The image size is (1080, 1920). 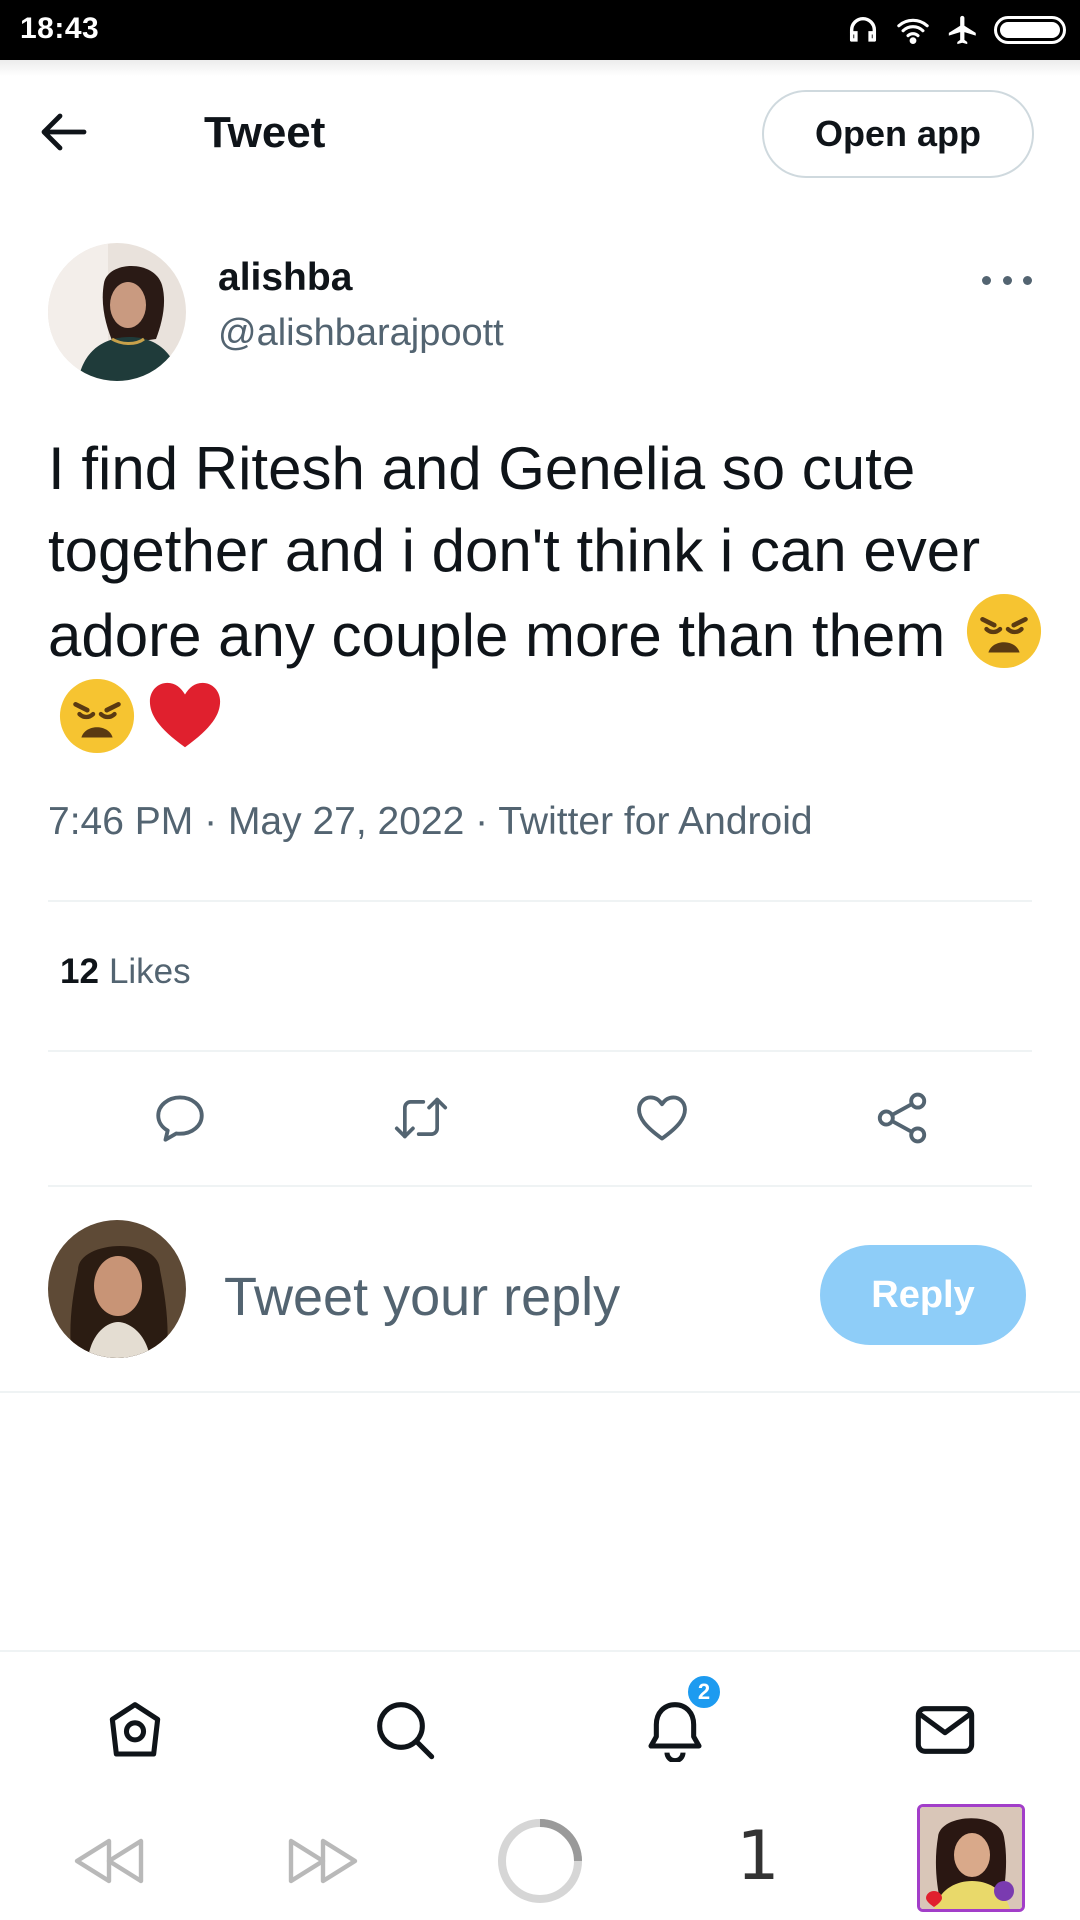 I want to click on tweet-time: 7:46 PM, so click(x=121, y=821).